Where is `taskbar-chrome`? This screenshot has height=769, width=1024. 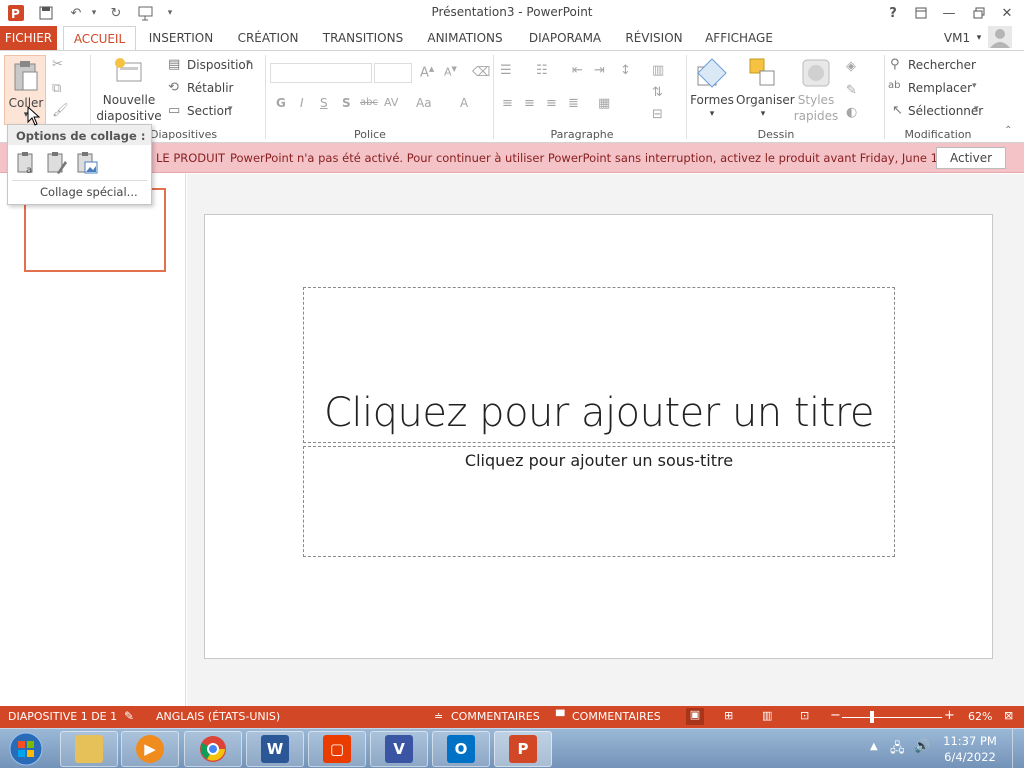
taskbar-chrome is located at coordinates (213, 749).